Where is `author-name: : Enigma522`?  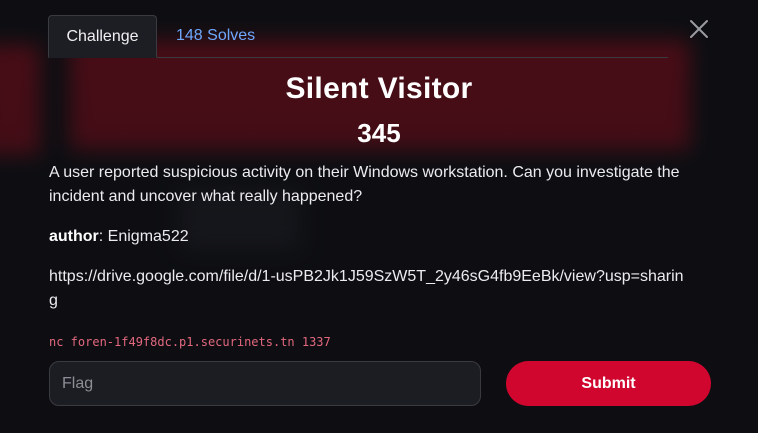 author-name: : Enigma522 is located at coordinates (143, 236).